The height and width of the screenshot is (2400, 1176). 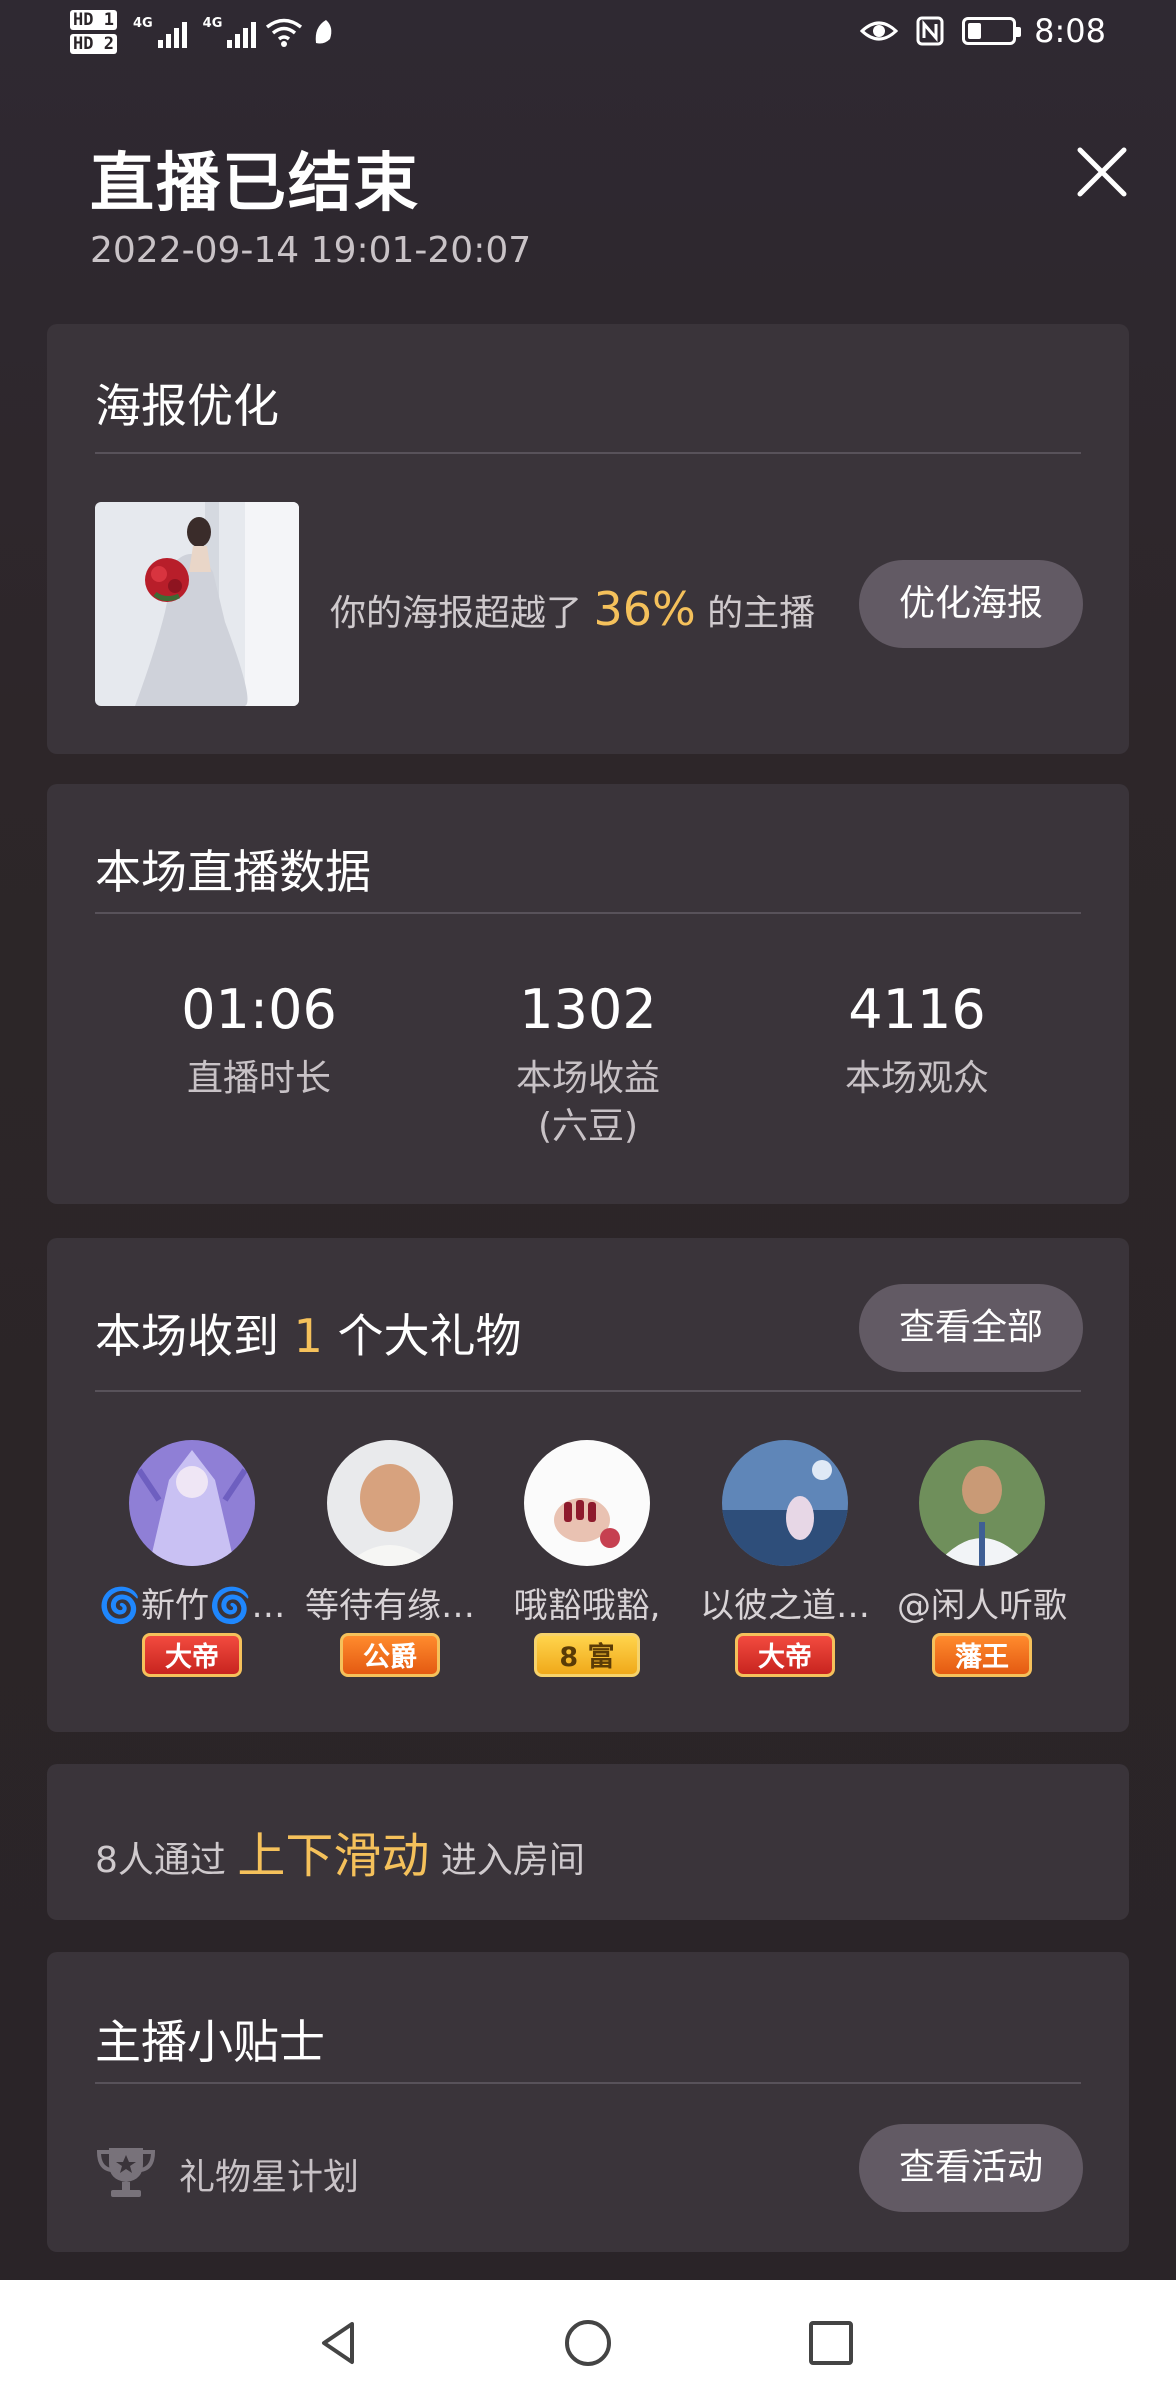 What do you see at coordinates (971, 1328) in the screenshot?
I see `view-all-button: 查看全部` at bounding box center [971, 1328].